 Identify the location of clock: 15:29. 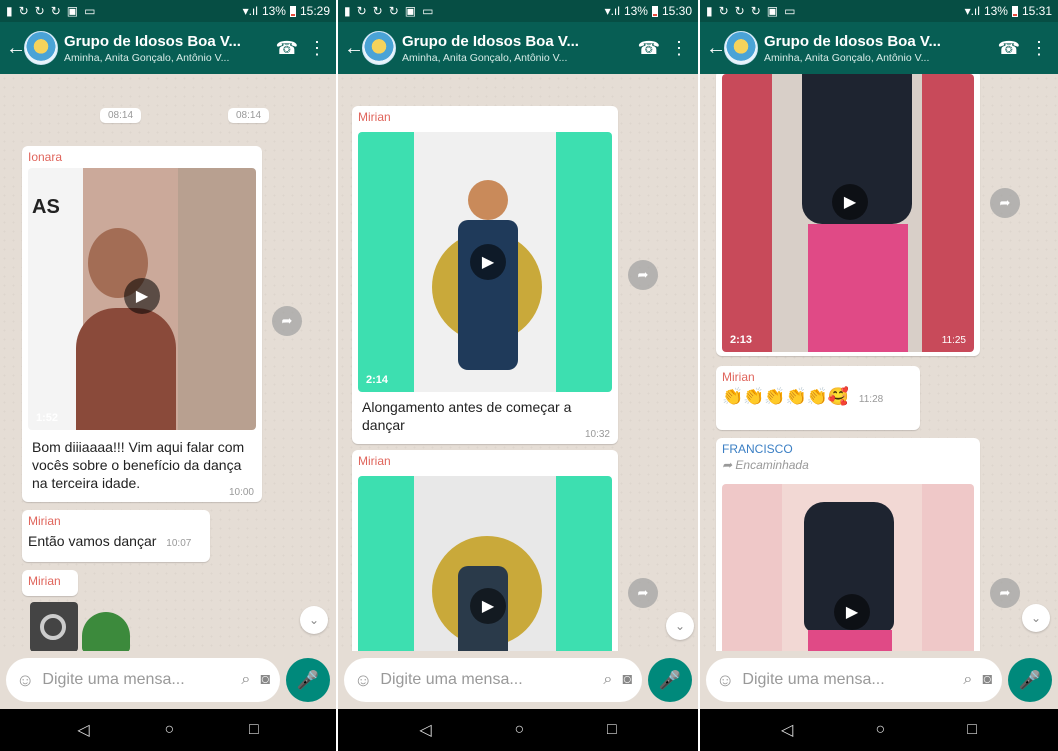
(314, 11).